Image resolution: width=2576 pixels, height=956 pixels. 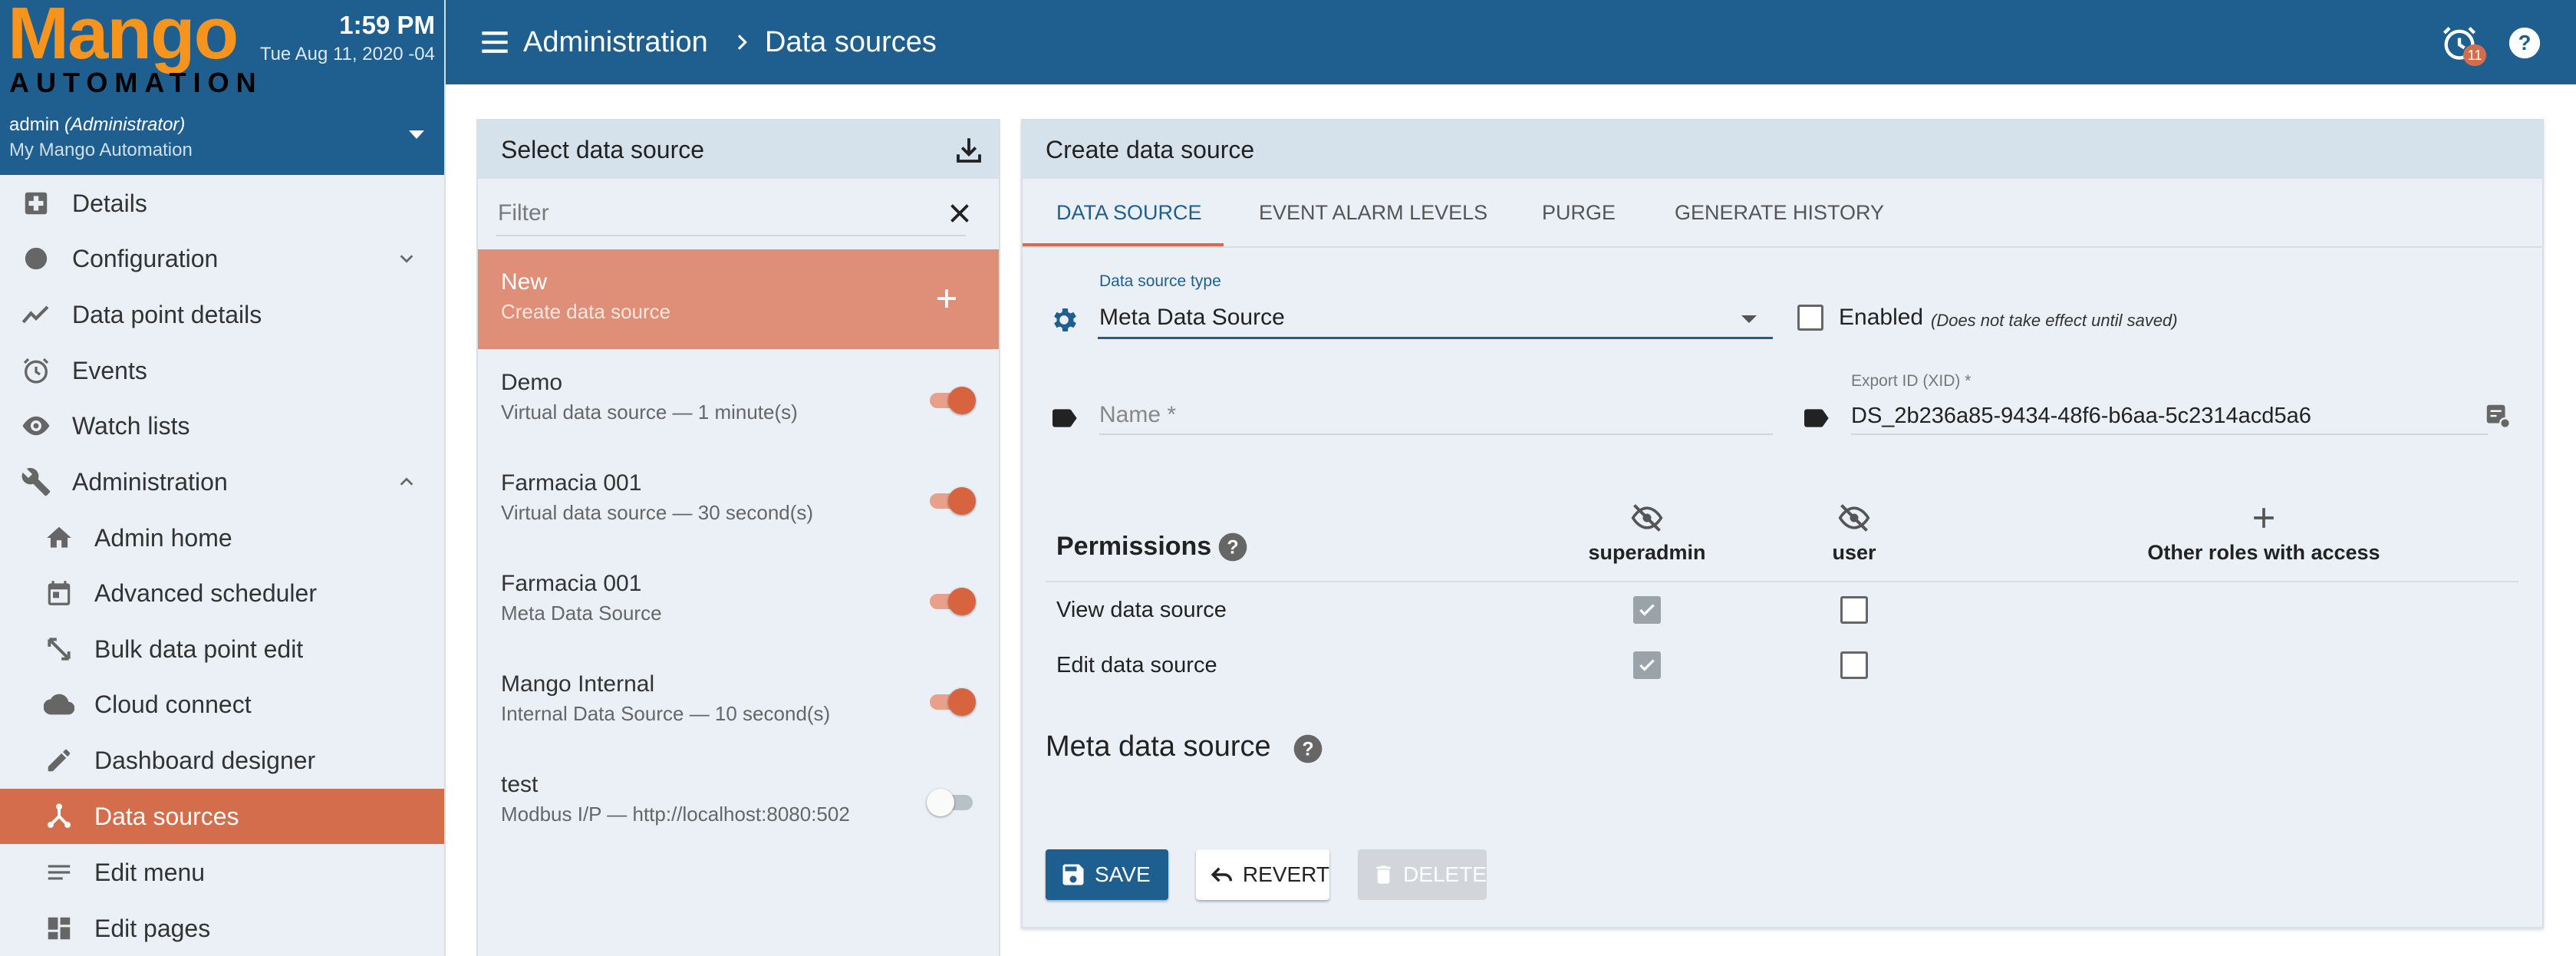 What do you see at coordinates (1911, 381) in the screenshot?
I see `xid-label: Export ID (XID) *` at bounding box center [1911, 381].